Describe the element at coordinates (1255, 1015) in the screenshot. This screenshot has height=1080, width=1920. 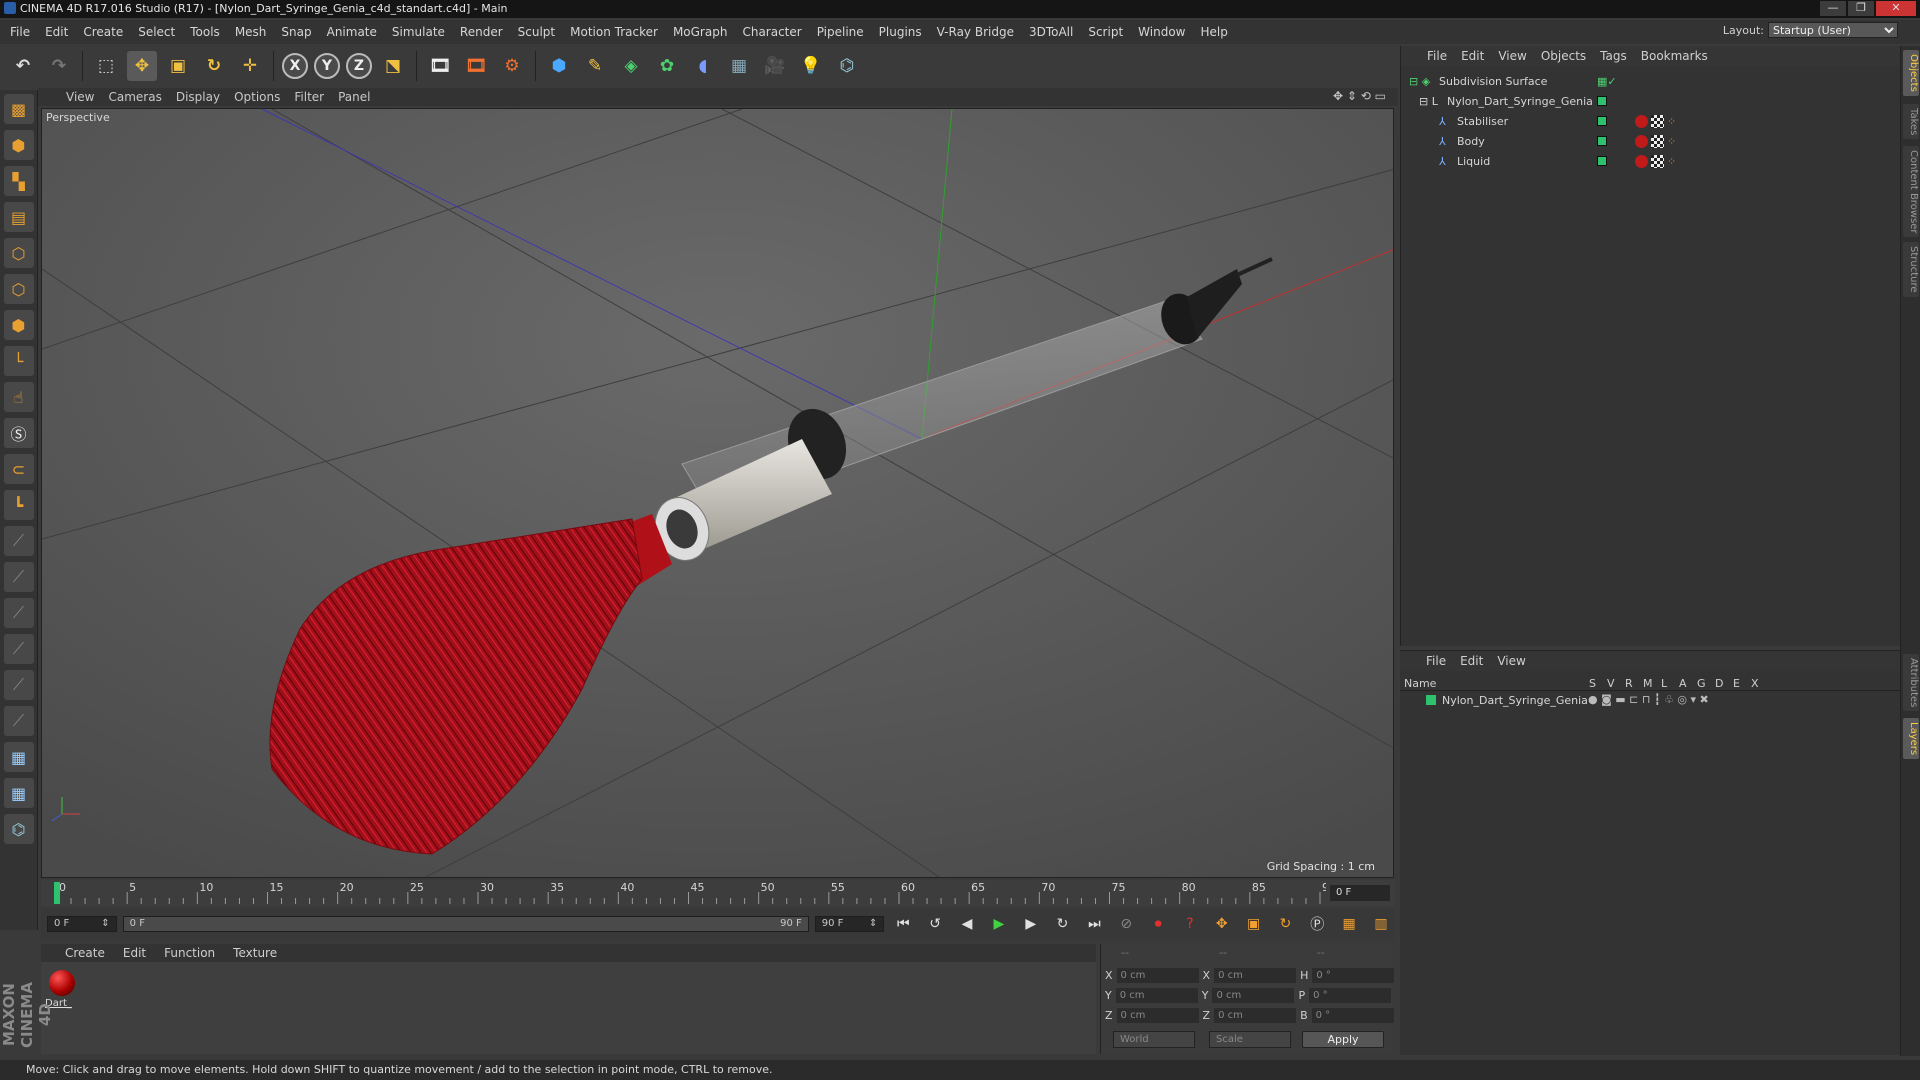
I see `size-z-field: 0 cm` at that location.